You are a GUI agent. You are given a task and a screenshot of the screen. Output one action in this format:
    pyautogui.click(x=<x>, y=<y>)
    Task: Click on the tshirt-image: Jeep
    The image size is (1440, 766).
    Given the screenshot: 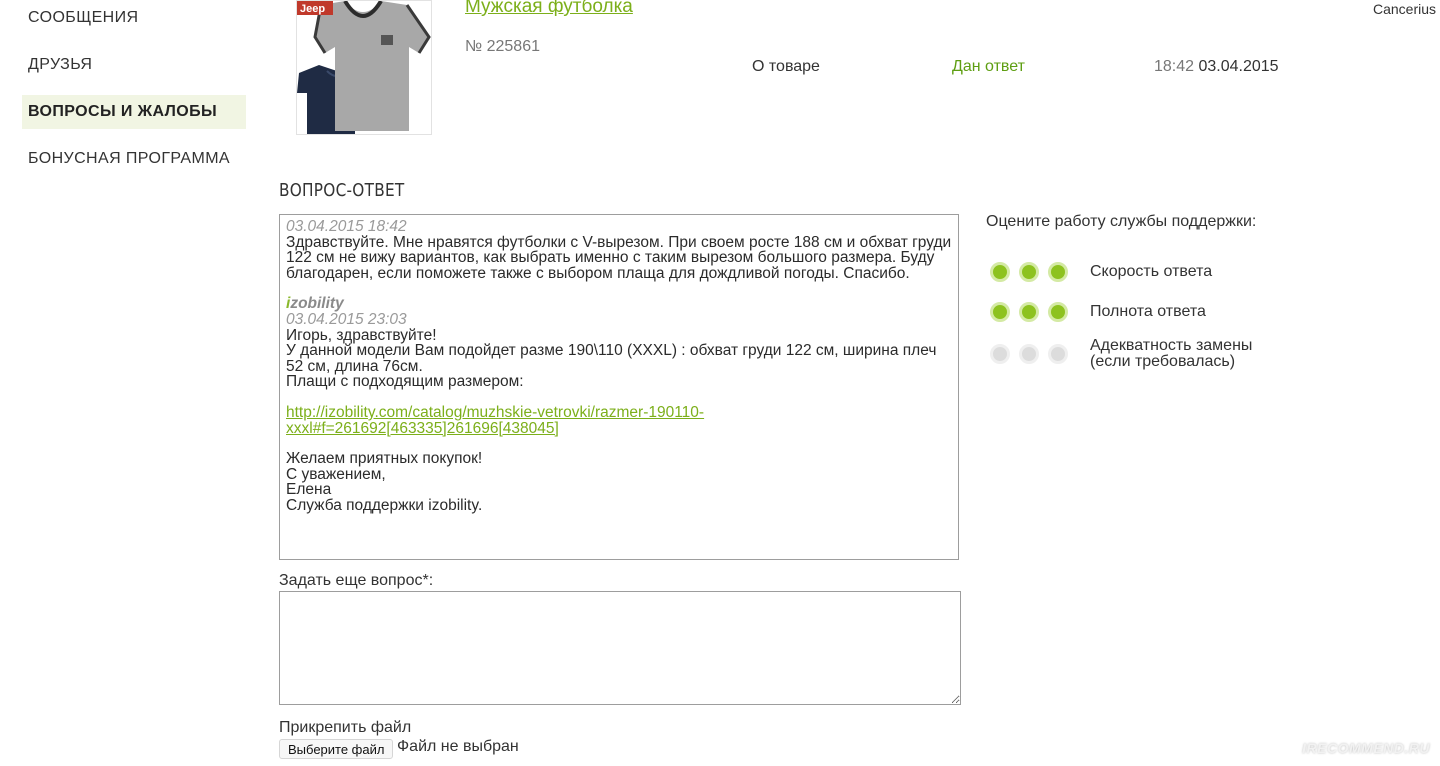 What is the action you would take?
    pyautogui.click(x=364, y=67)
    